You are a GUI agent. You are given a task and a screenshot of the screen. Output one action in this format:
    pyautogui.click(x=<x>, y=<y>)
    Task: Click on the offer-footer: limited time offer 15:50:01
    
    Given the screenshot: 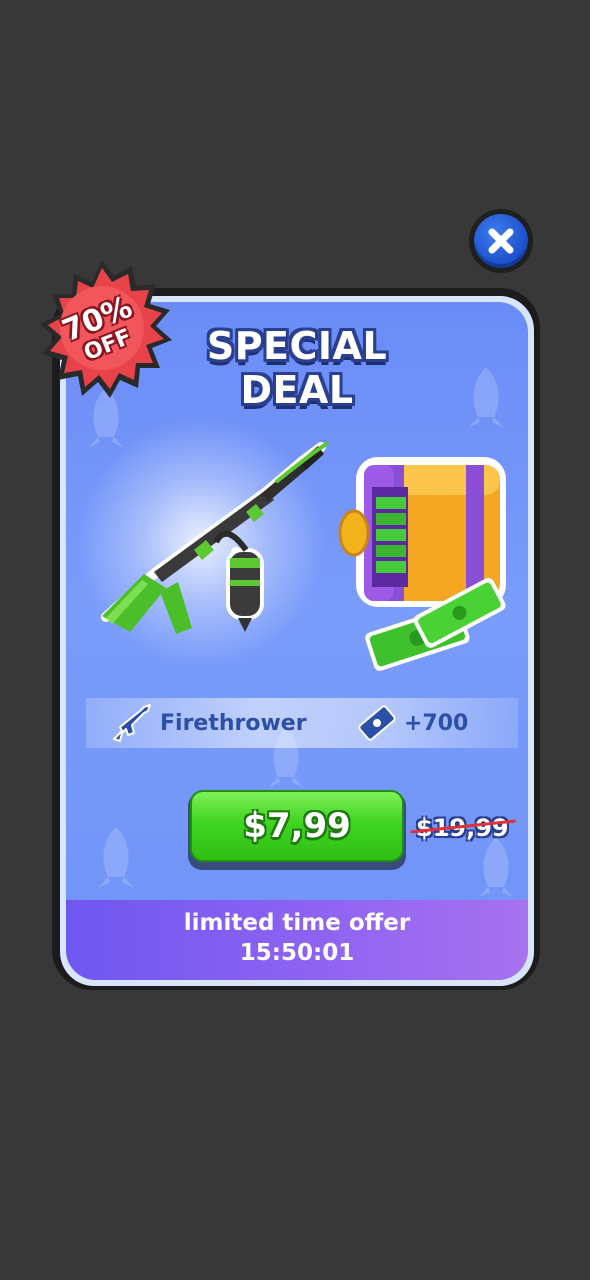 What is the action you would take?
    pyautogui.click(x=297, y=940)
    